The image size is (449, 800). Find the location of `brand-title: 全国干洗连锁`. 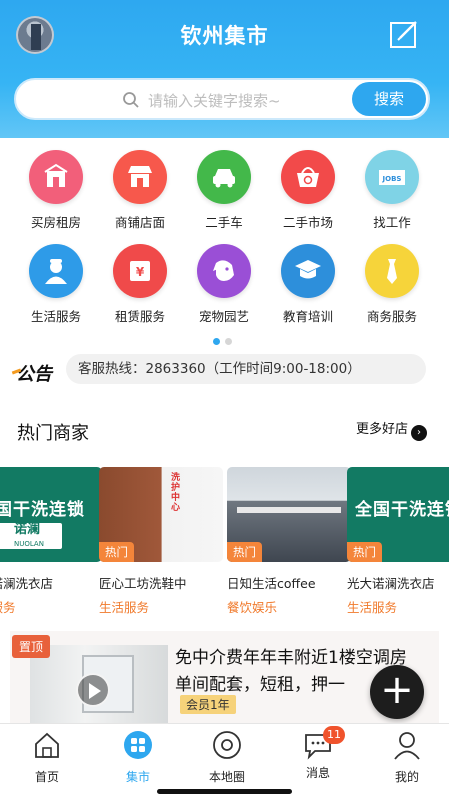

brand-title: 全国干洗连锁 is located at coordinates (402, 510).